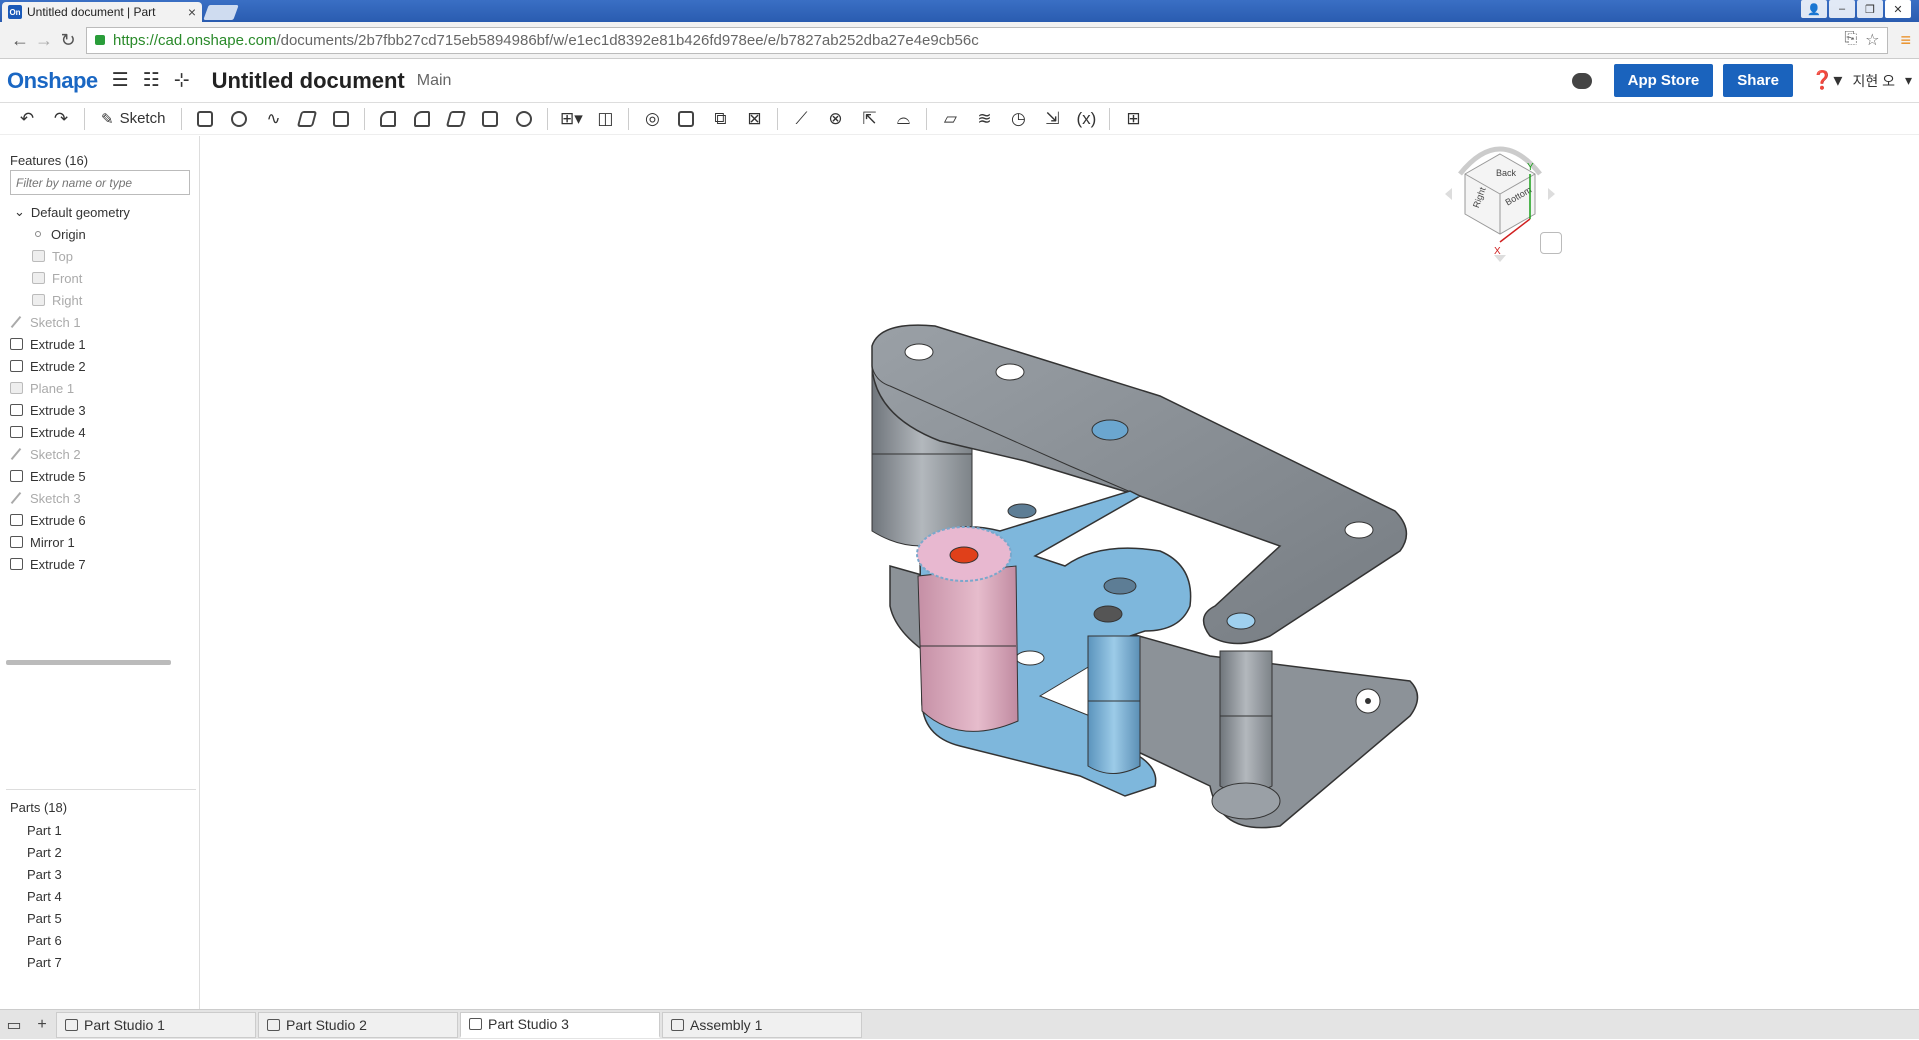 The width and height of the screenshot is (1919, 1040). I want to click on chevron-down-icon: ⌄, so click(19, 212).